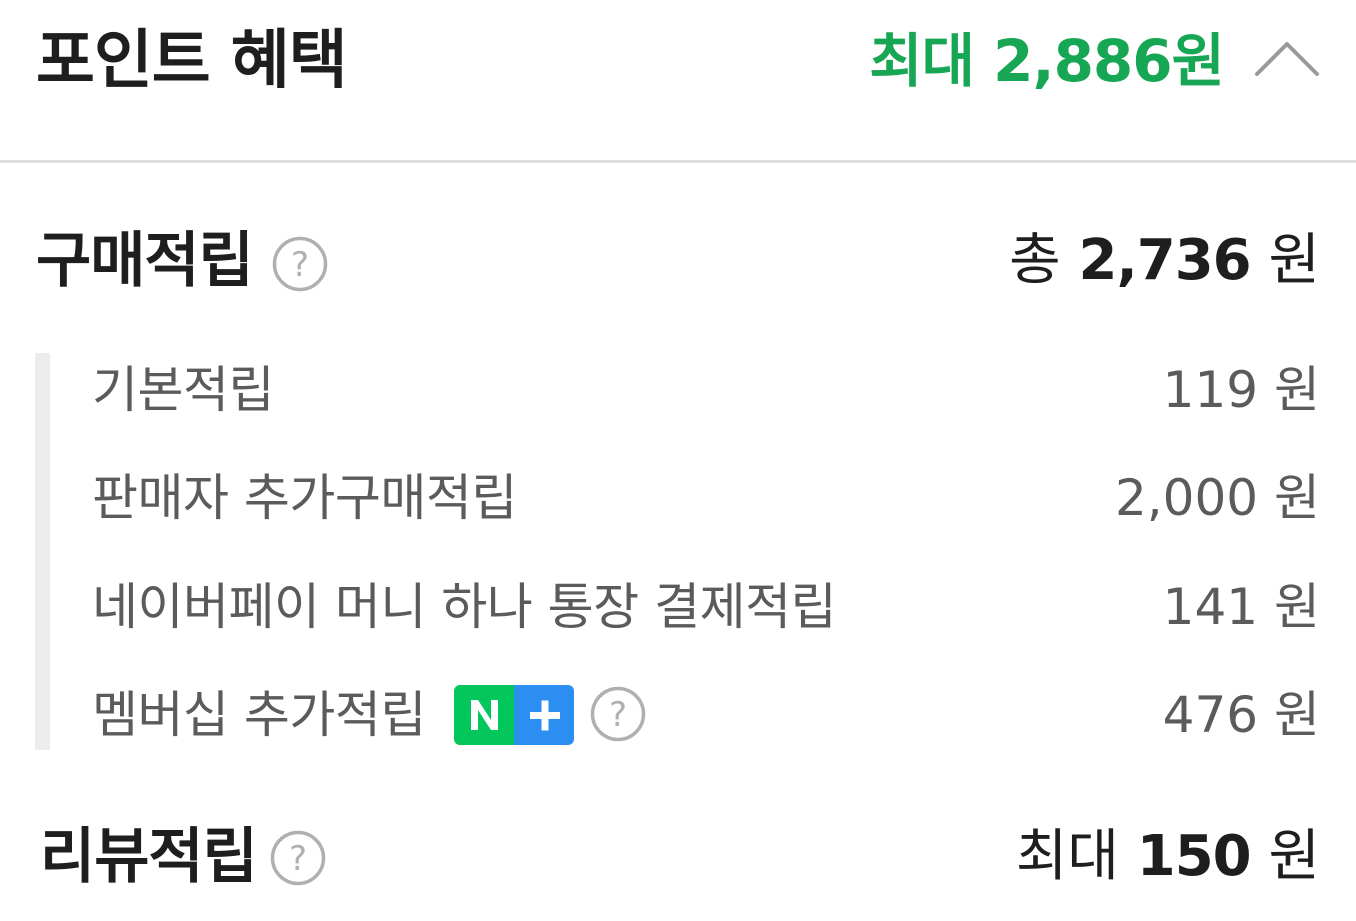 This screenshot has height=921, width=1356. What do you see at coordinates (1294, 260) in the screenshot?
I see `total-unit: 원` at bounding box center [1294, 260].